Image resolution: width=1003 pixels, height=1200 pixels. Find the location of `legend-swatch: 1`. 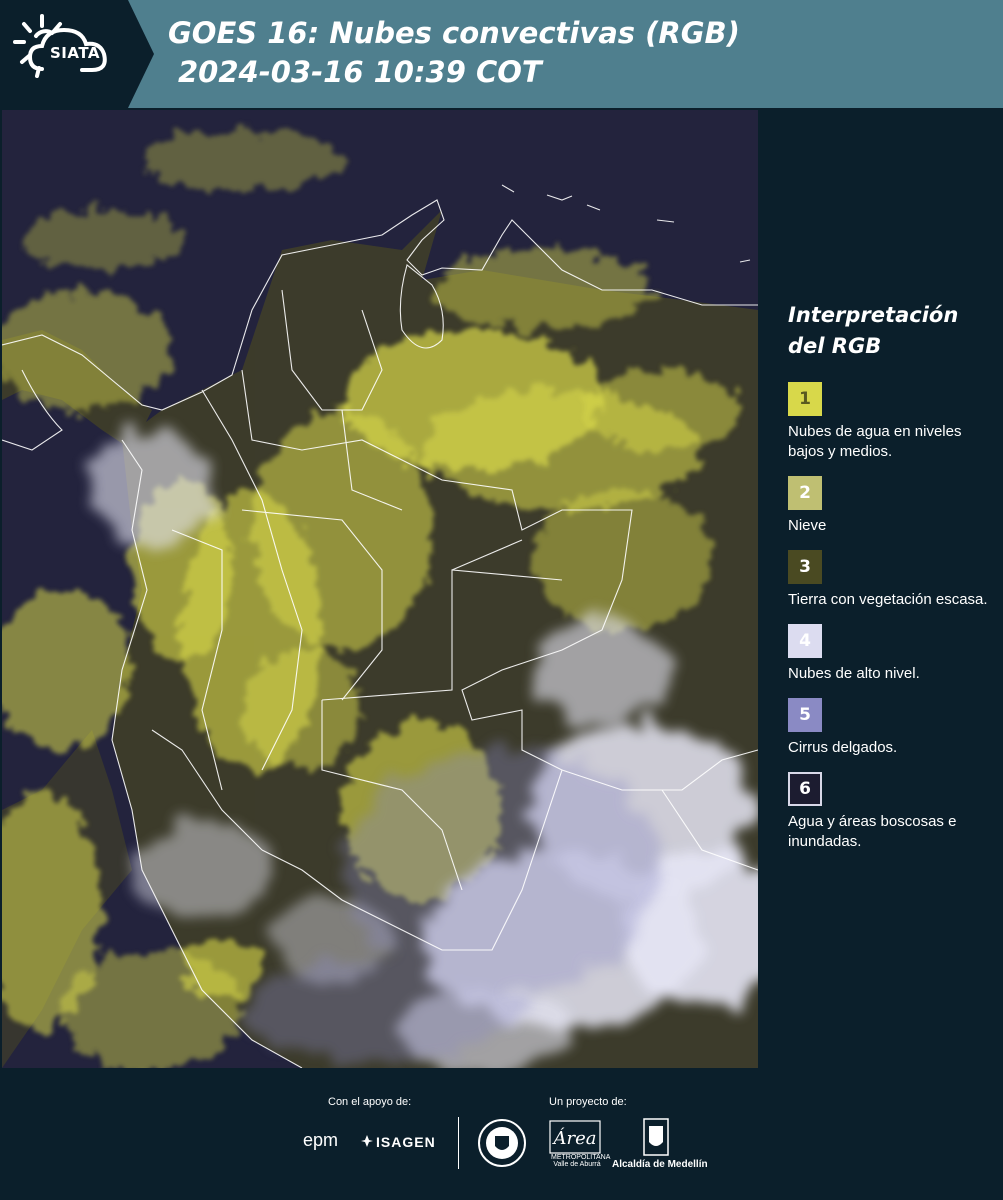

legend-swatch: 1 is located at coordinates (805, 399).